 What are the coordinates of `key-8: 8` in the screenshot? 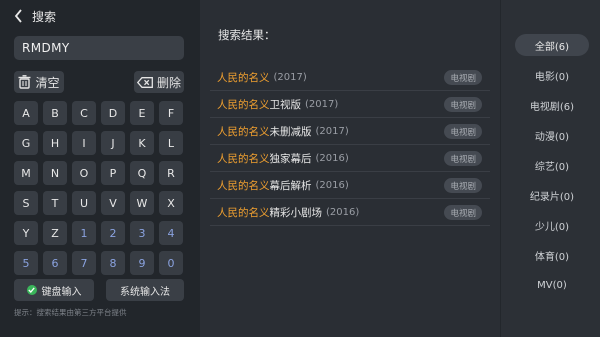 It's located at (113, 263).